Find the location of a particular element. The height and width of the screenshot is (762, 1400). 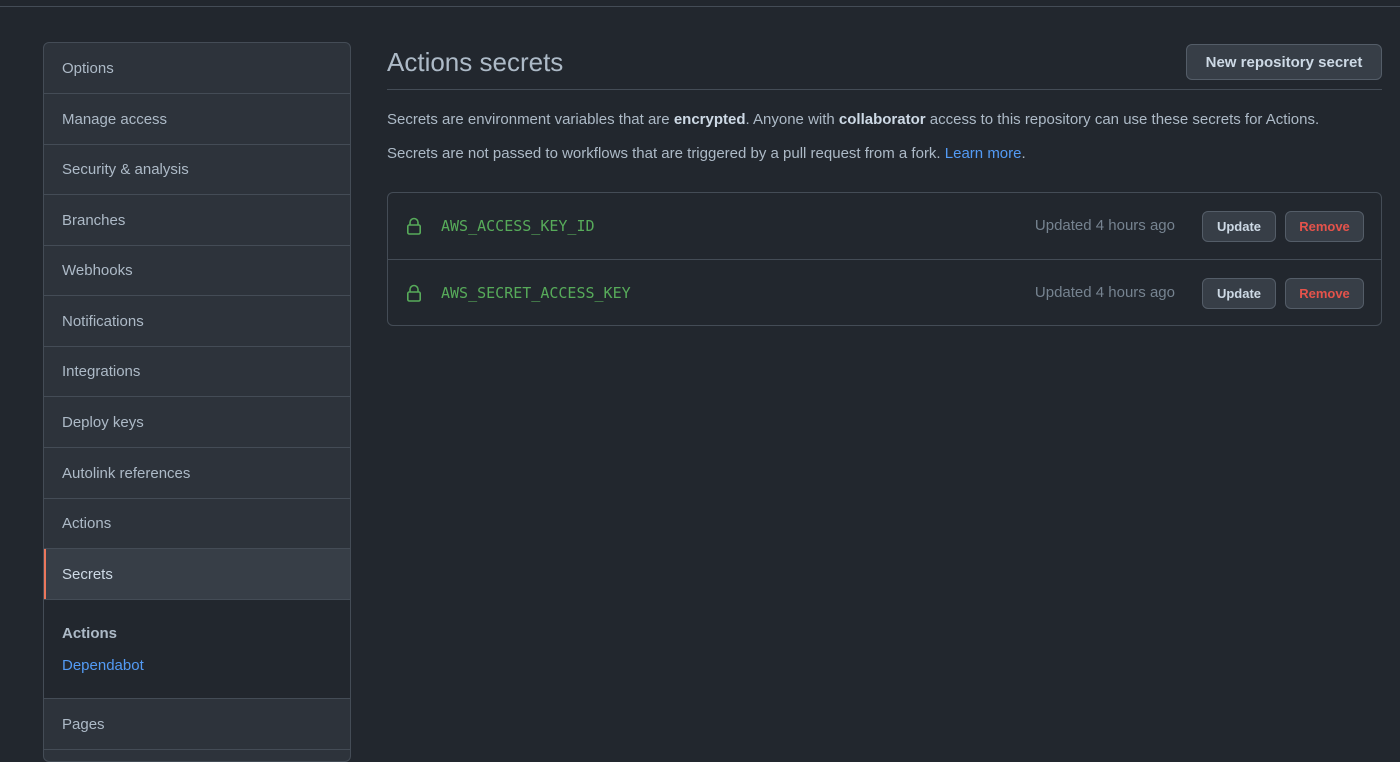

sidebar-item-label: Webhooks is located at coordinates (97, 270).